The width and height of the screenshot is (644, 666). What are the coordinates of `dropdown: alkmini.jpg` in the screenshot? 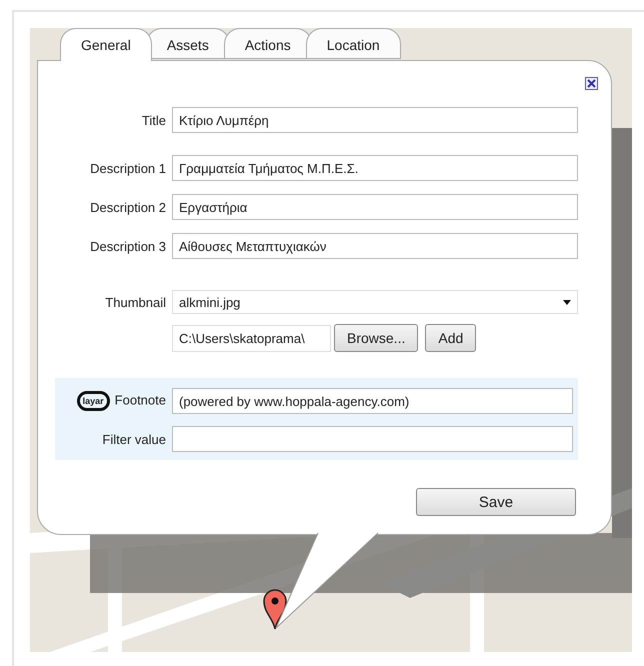 It's located at (375, 302).